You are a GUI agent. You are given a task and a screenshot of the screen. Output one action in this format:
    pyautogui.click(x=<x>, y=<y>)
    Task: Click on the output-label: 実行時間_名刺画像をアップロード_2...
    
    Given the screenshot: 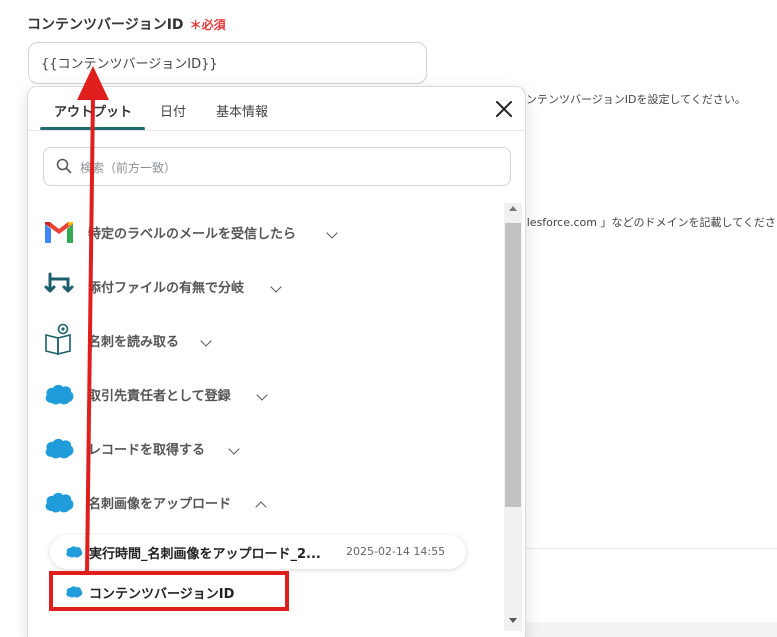 What is the action you would take?
    pyautogui.click(x=205, y=554)
    